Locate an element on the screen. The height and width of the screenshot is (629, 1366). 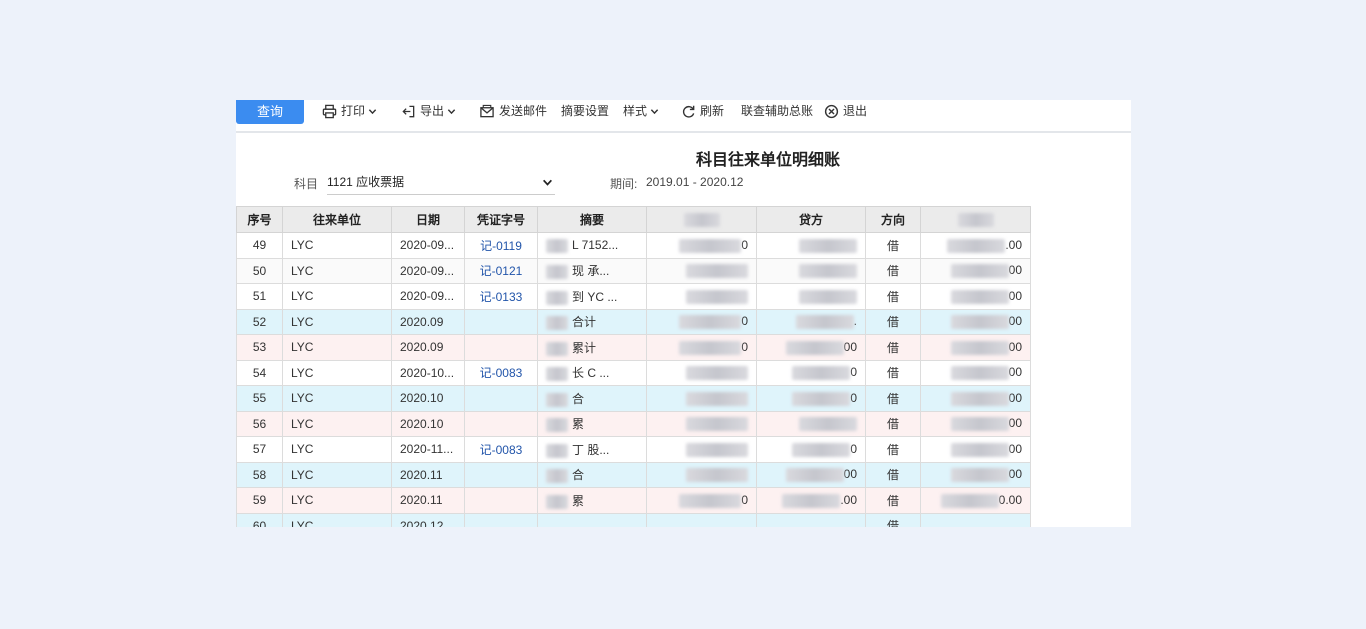
header-voucher: 凭证字号 is located at coordinates (501, 219).